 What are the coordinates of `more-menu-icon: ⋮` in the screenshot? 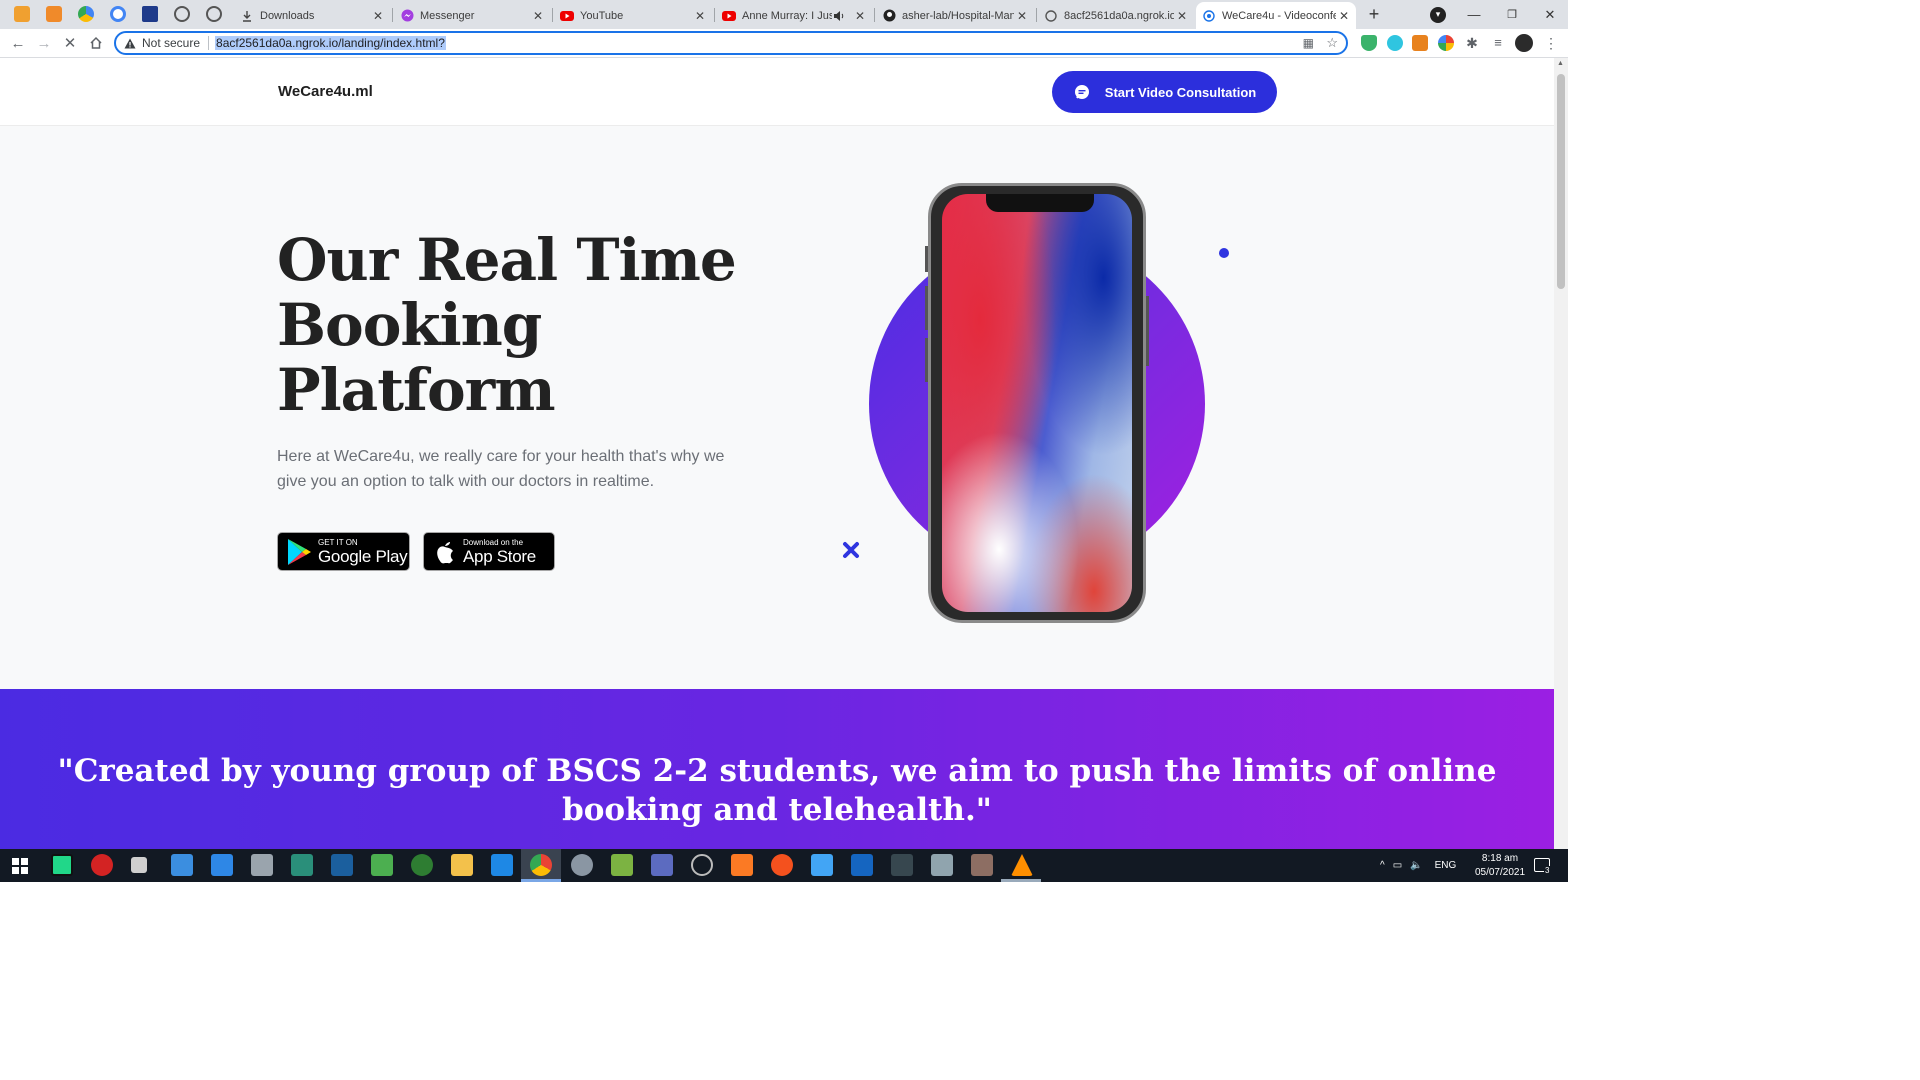 It's located at (1551, 43).